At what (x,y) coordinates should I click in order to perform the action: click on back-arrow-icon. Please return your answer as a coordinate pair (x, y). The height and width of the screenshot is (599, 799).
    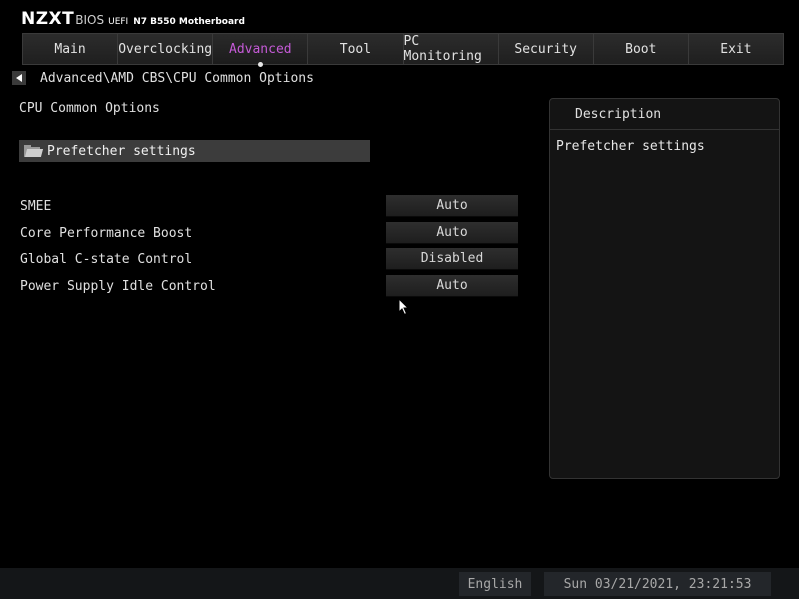
    Looking at the image, I should click on (19, 78).